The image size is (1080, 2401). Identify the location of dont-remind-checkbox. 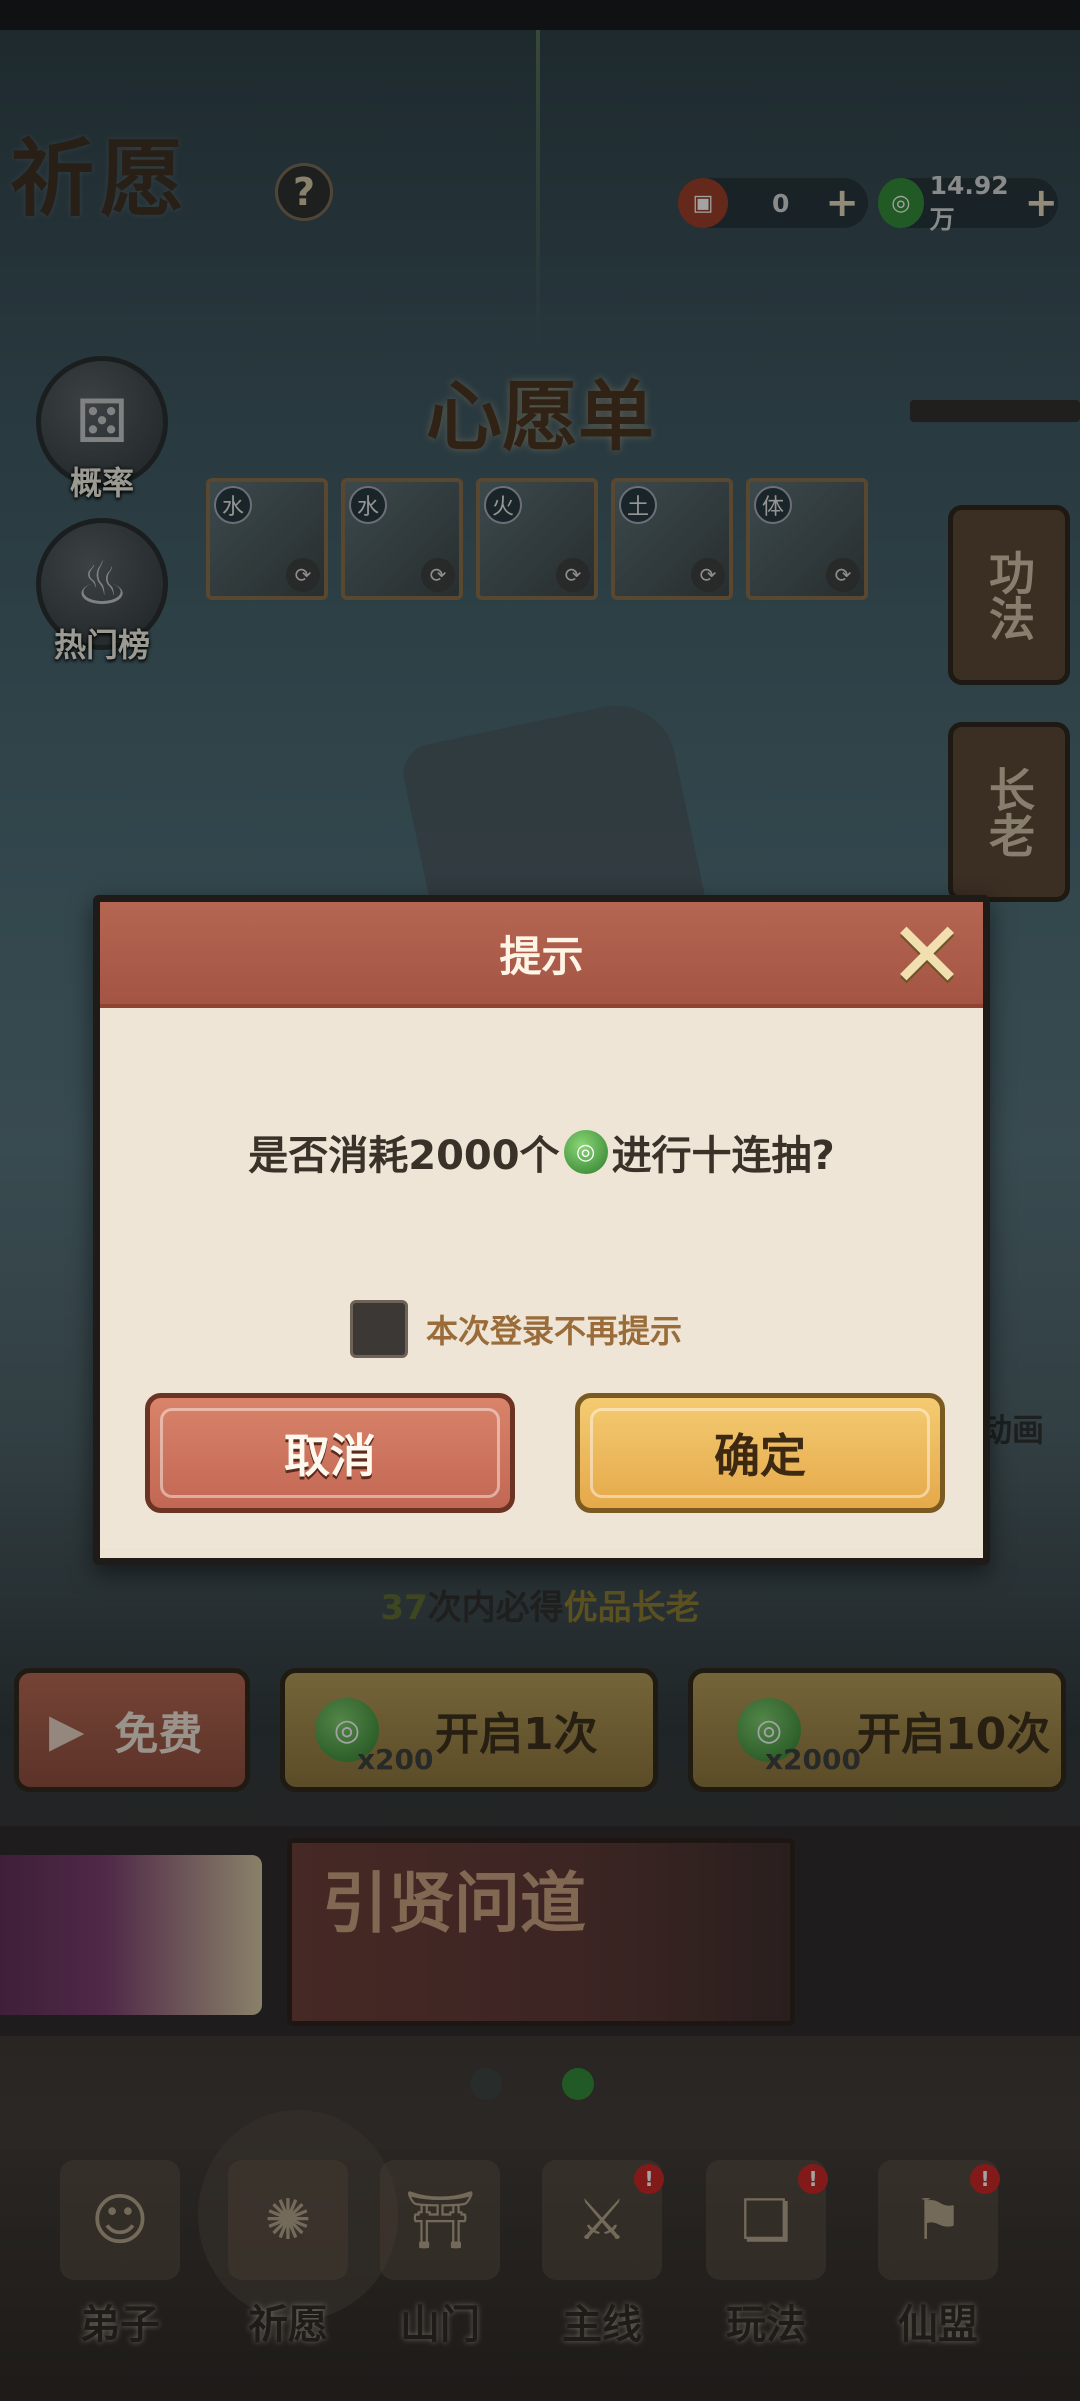
(379, 1329).